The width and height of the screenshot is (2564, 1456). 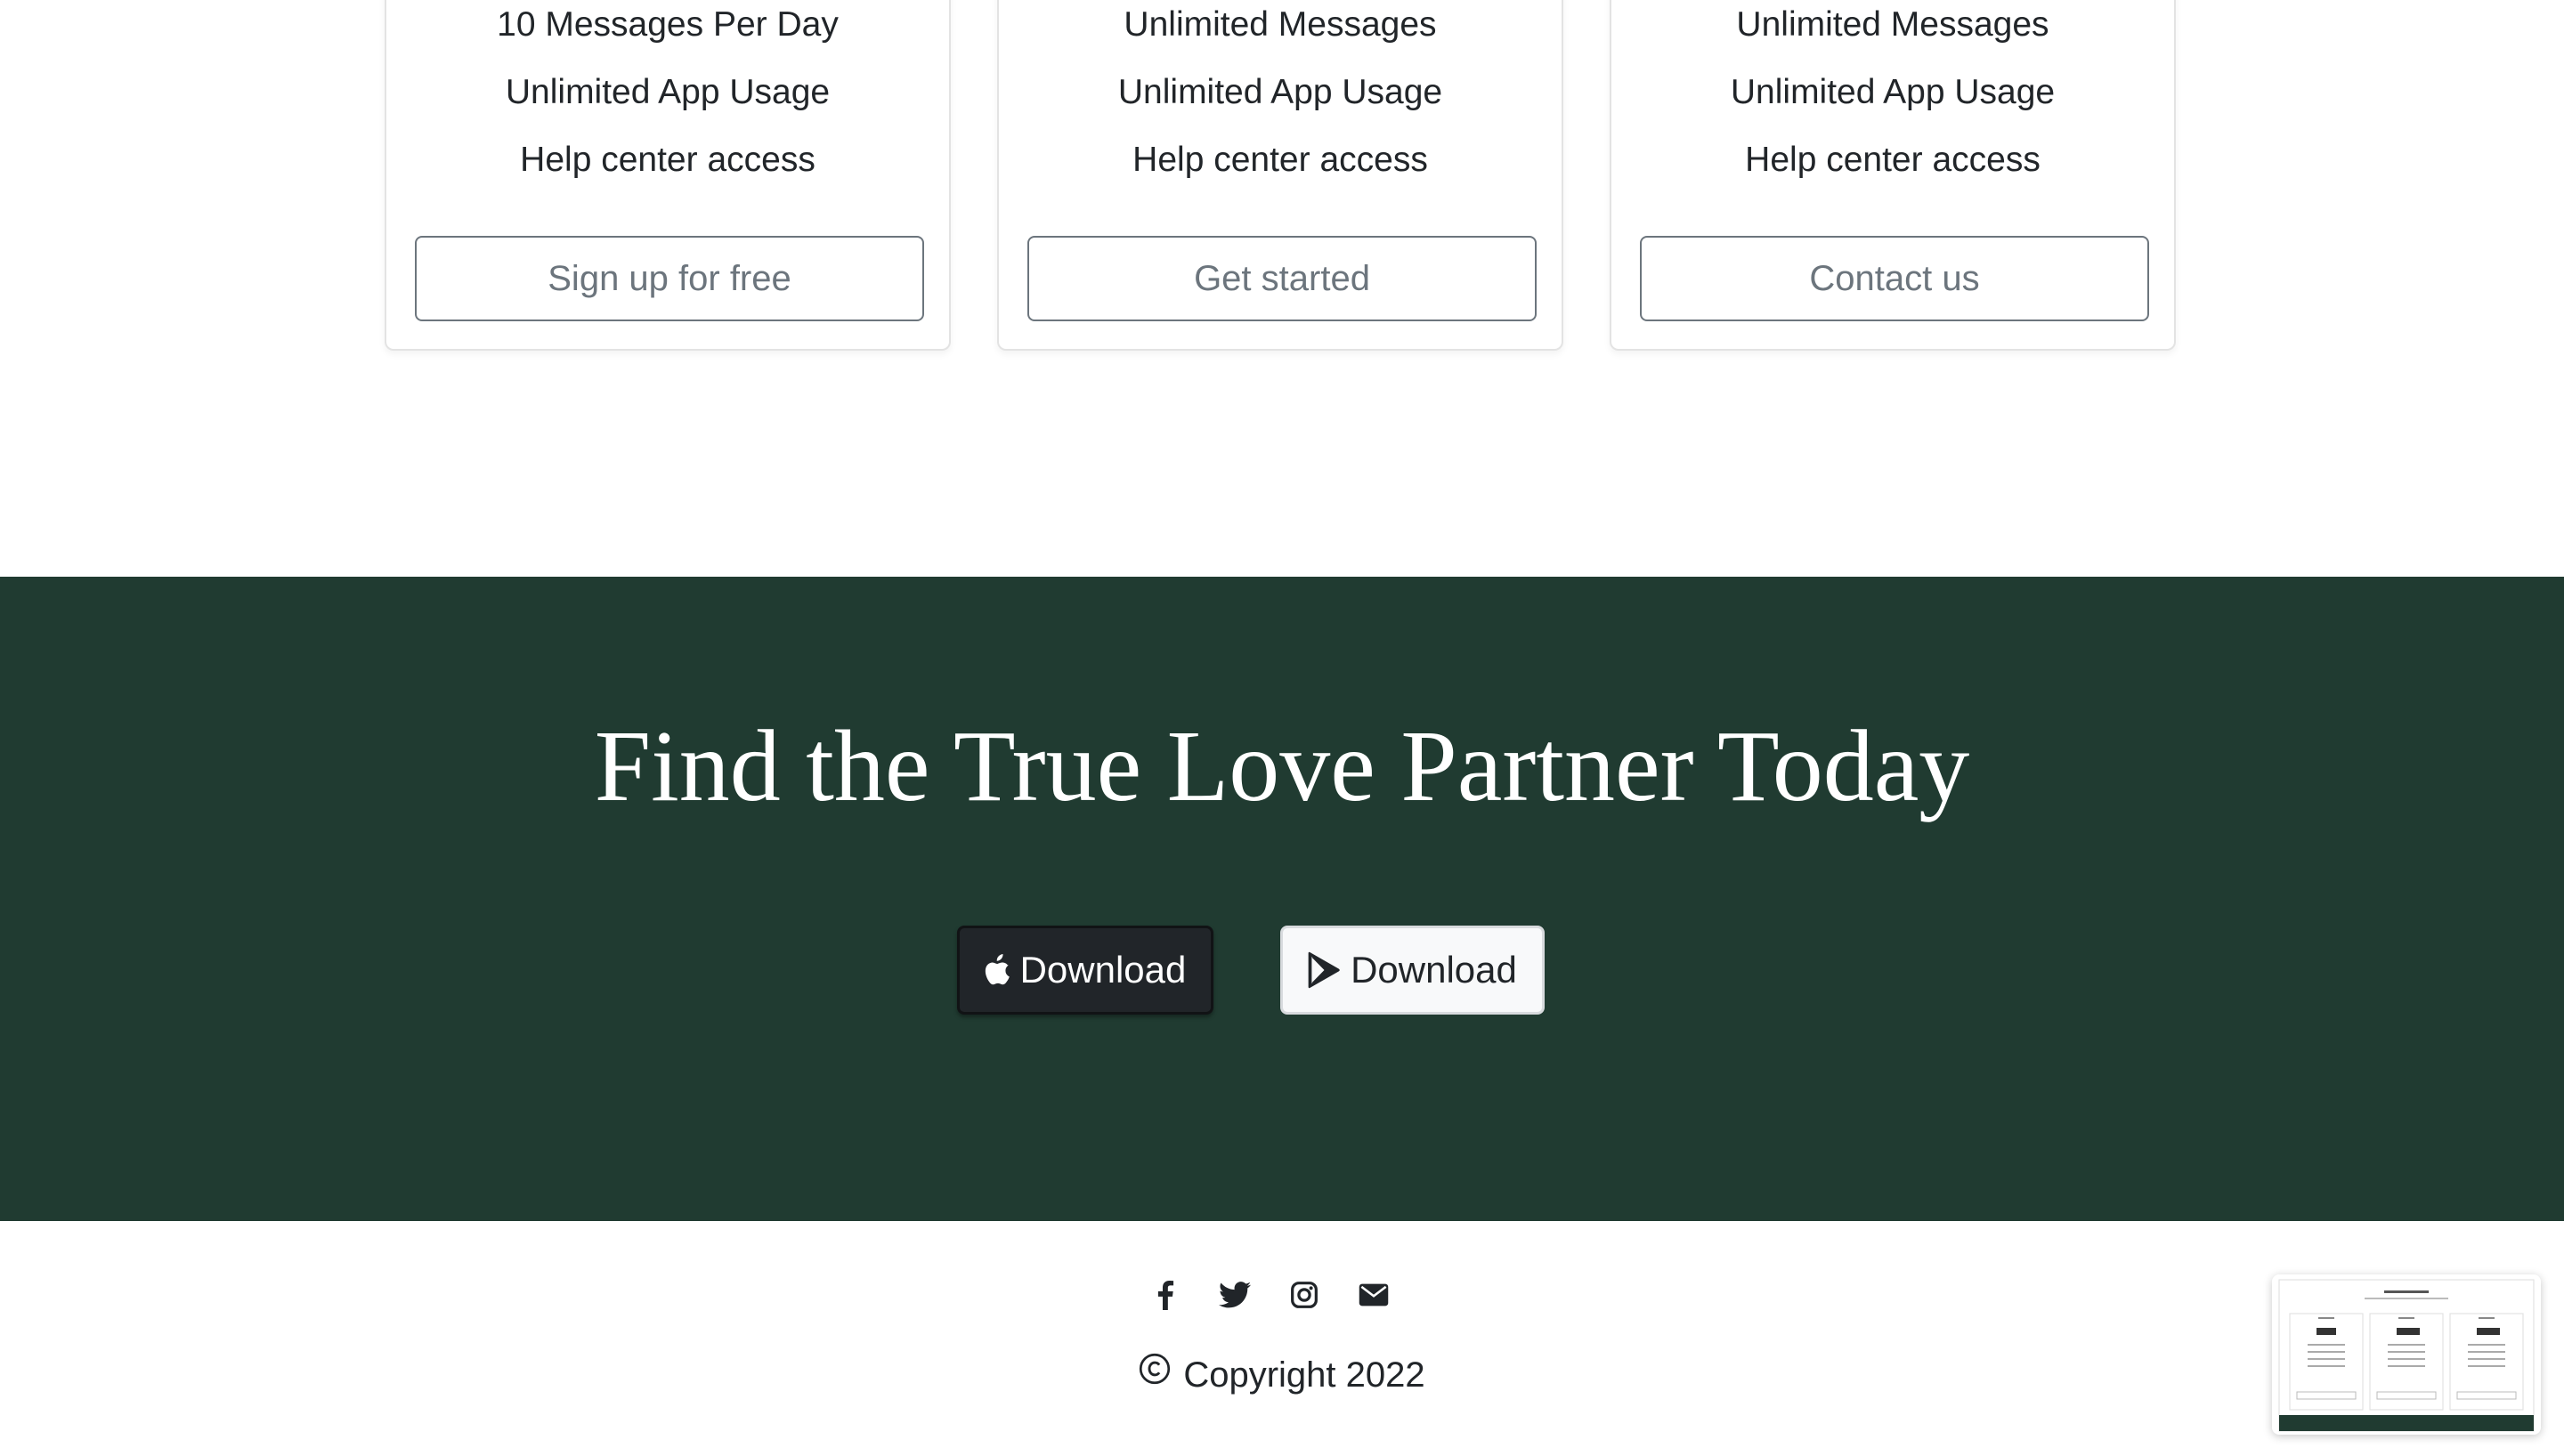 What do you see at coordinates (1165, 1295) in the screenshot?
I see `facebook-icon` at bounding box center [1165, 1295].